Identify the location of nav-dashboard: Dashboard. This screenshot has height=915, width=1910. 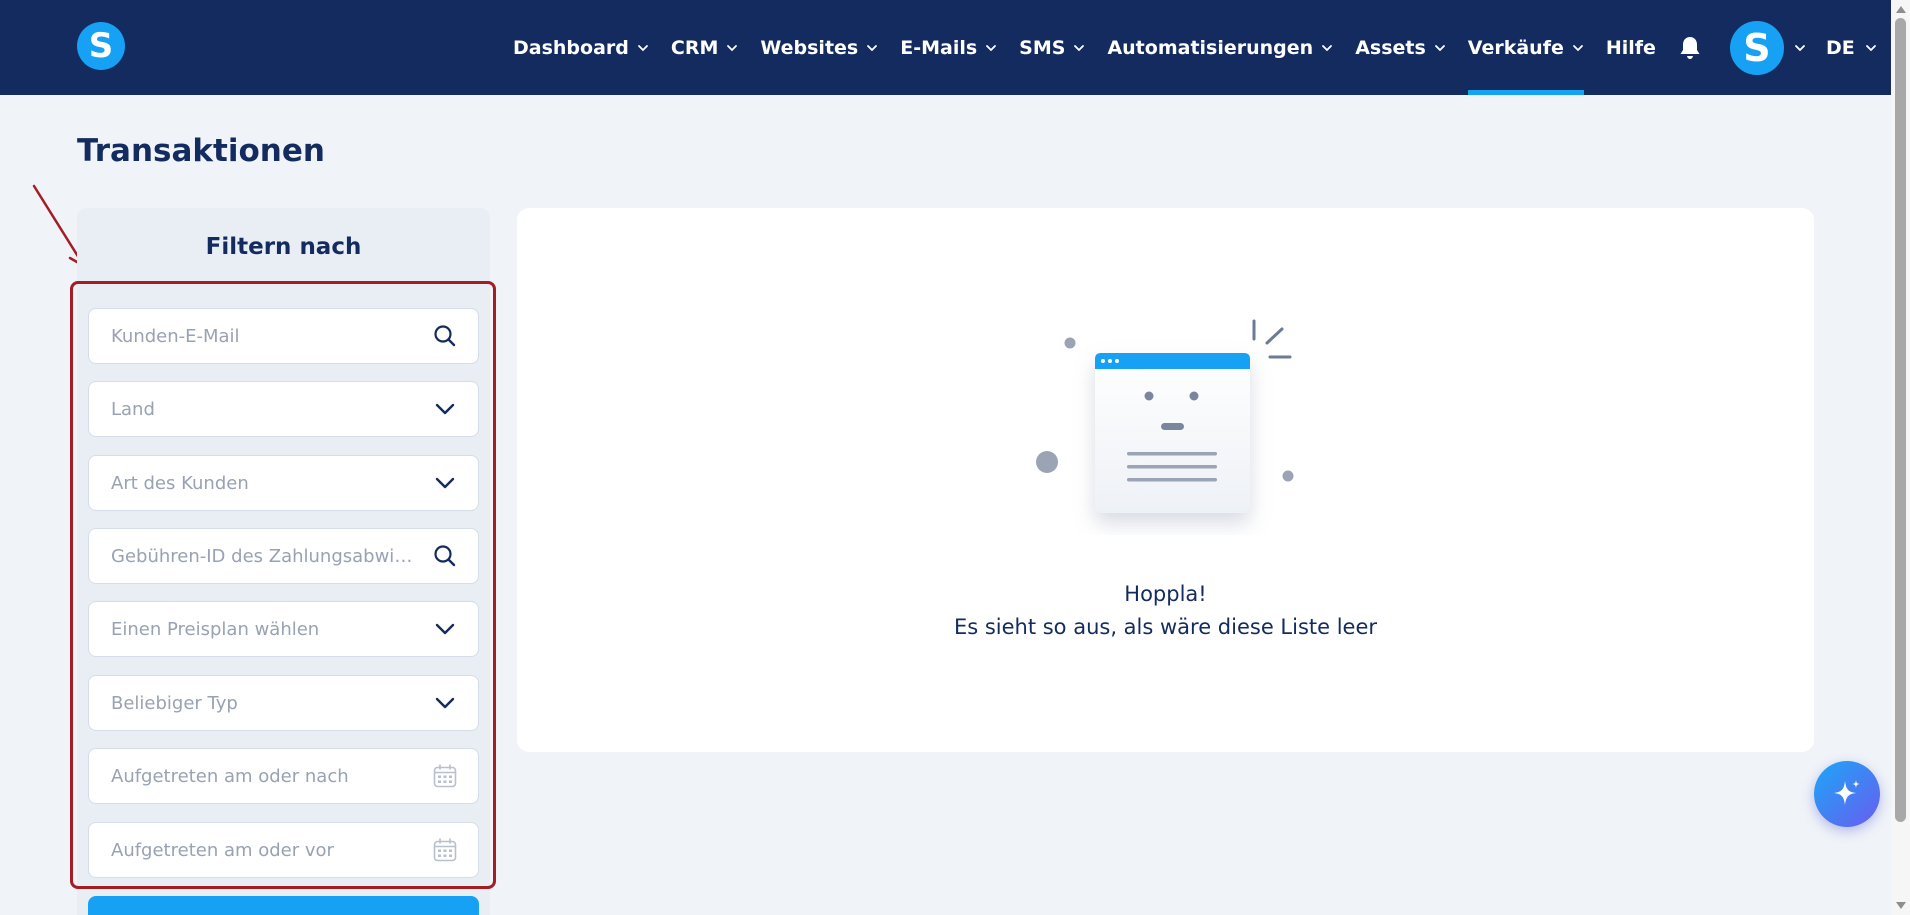
(581, 47).